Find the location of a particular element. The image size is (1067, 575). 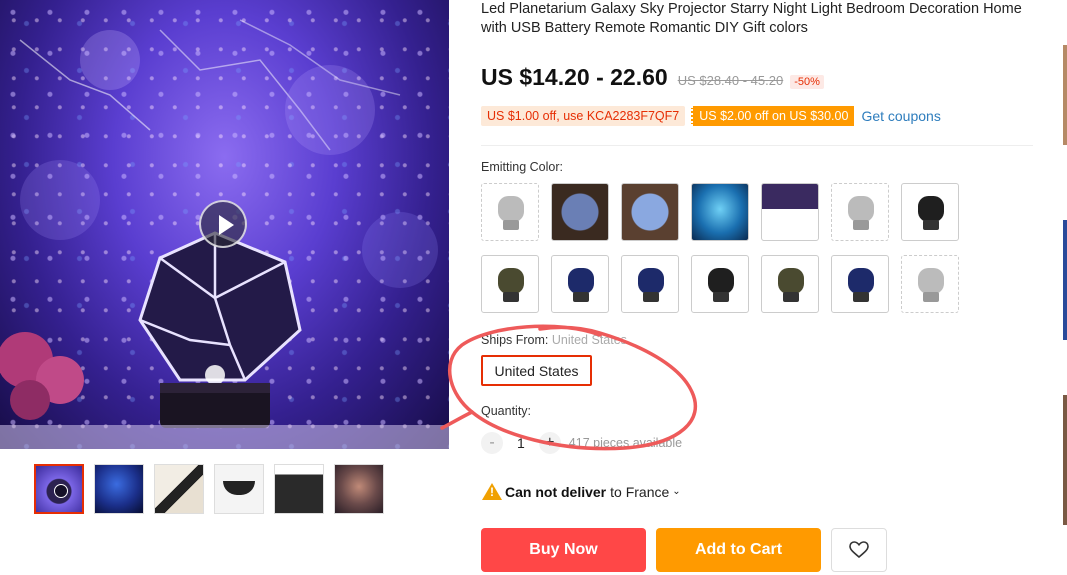

quantity-label: Quantity: is located at coordinates (506, 411).